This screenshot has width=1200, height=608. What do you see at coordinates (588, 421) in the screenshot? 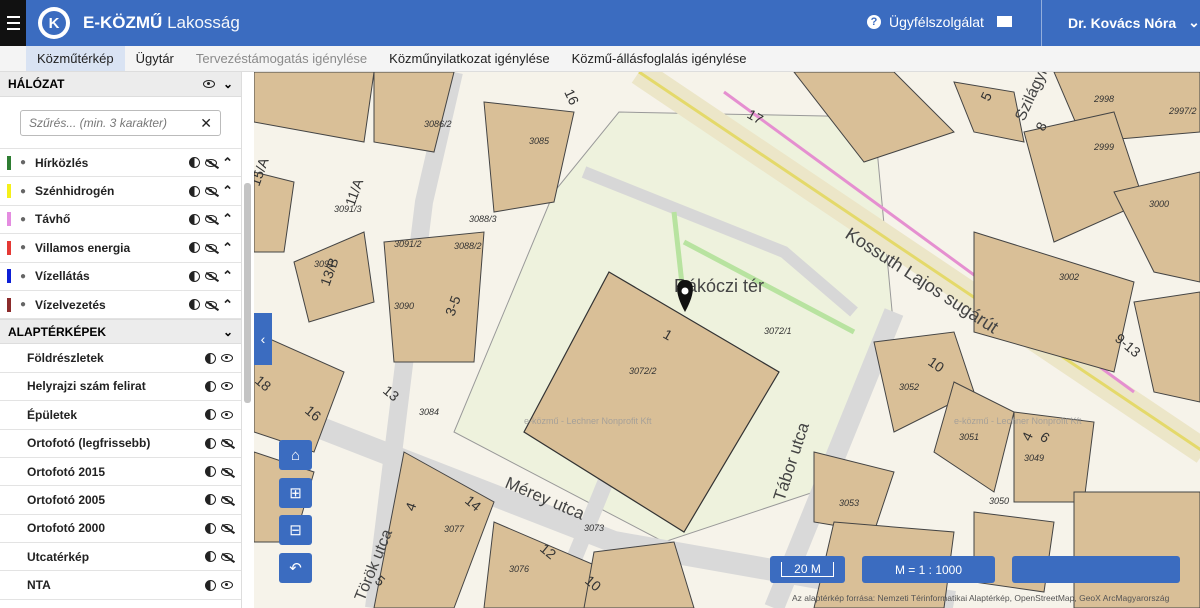
I see `map-watermark-left: e-közmű - Lechner Nonprofit Kft` at bounding box center [588, 421].